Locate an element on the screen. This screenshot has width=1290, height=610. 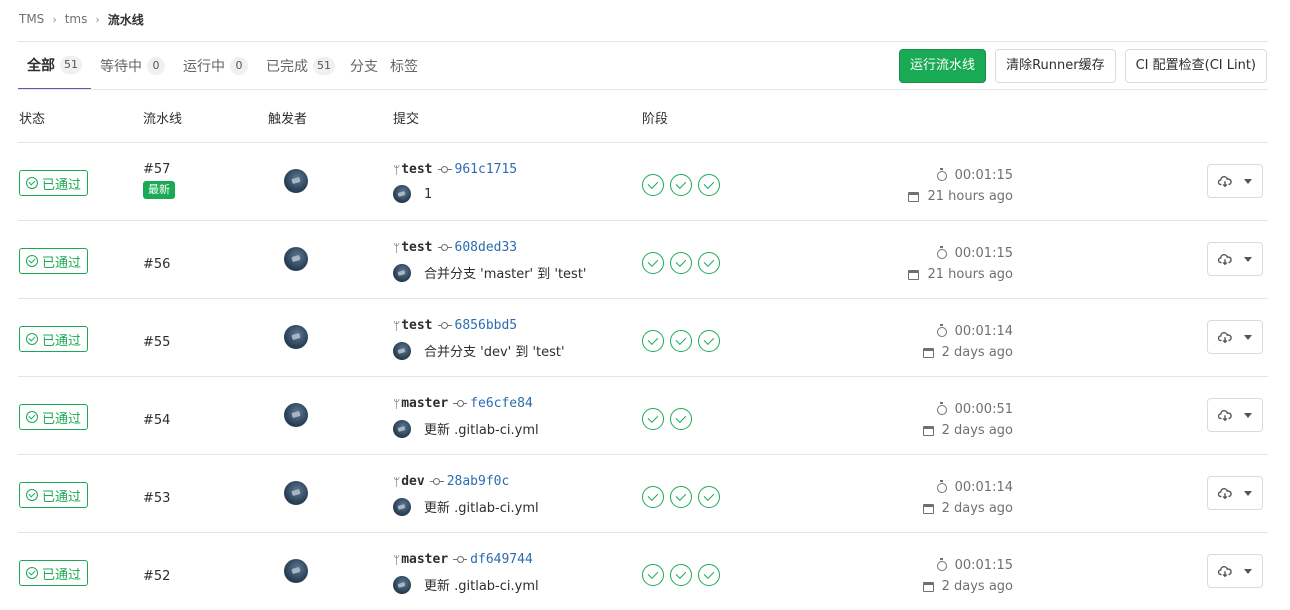
ci-lint-button: CI 配置检查(CI Lint) is located at coordinates (1195, 66).